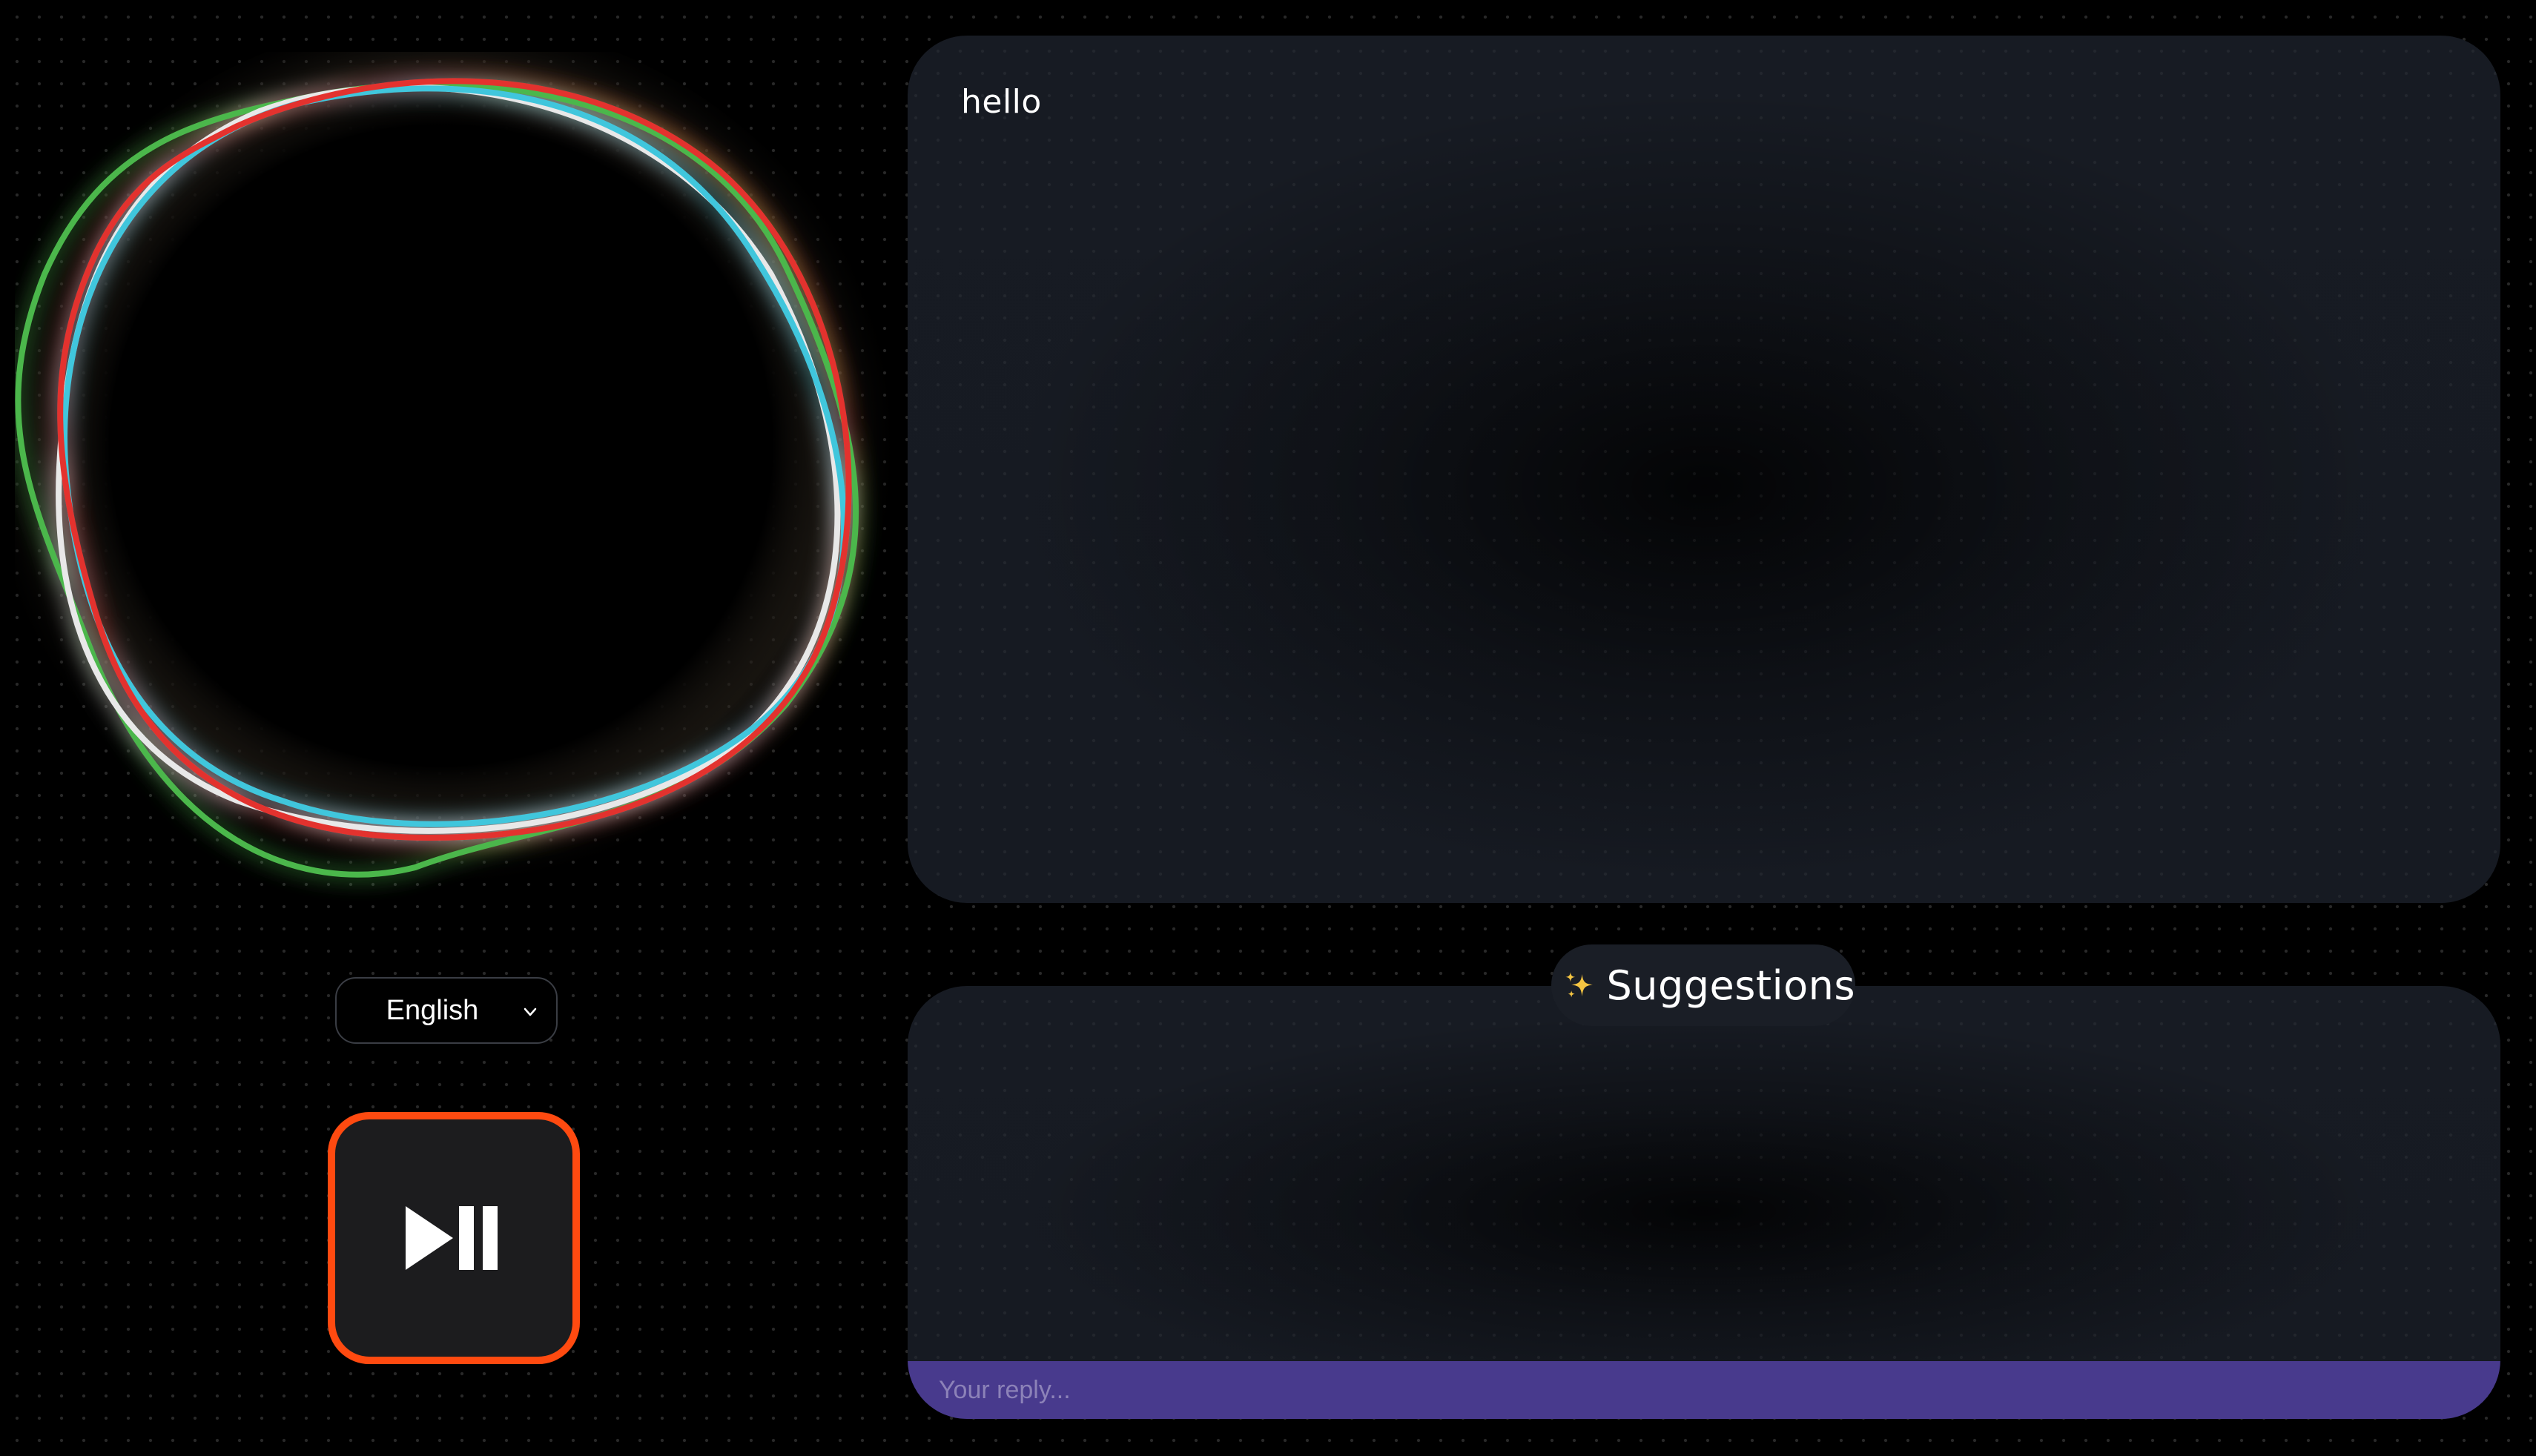  Describe the element at coordinates (433, 1010) in the screenshot. I see `language-select-value: English` at that location.